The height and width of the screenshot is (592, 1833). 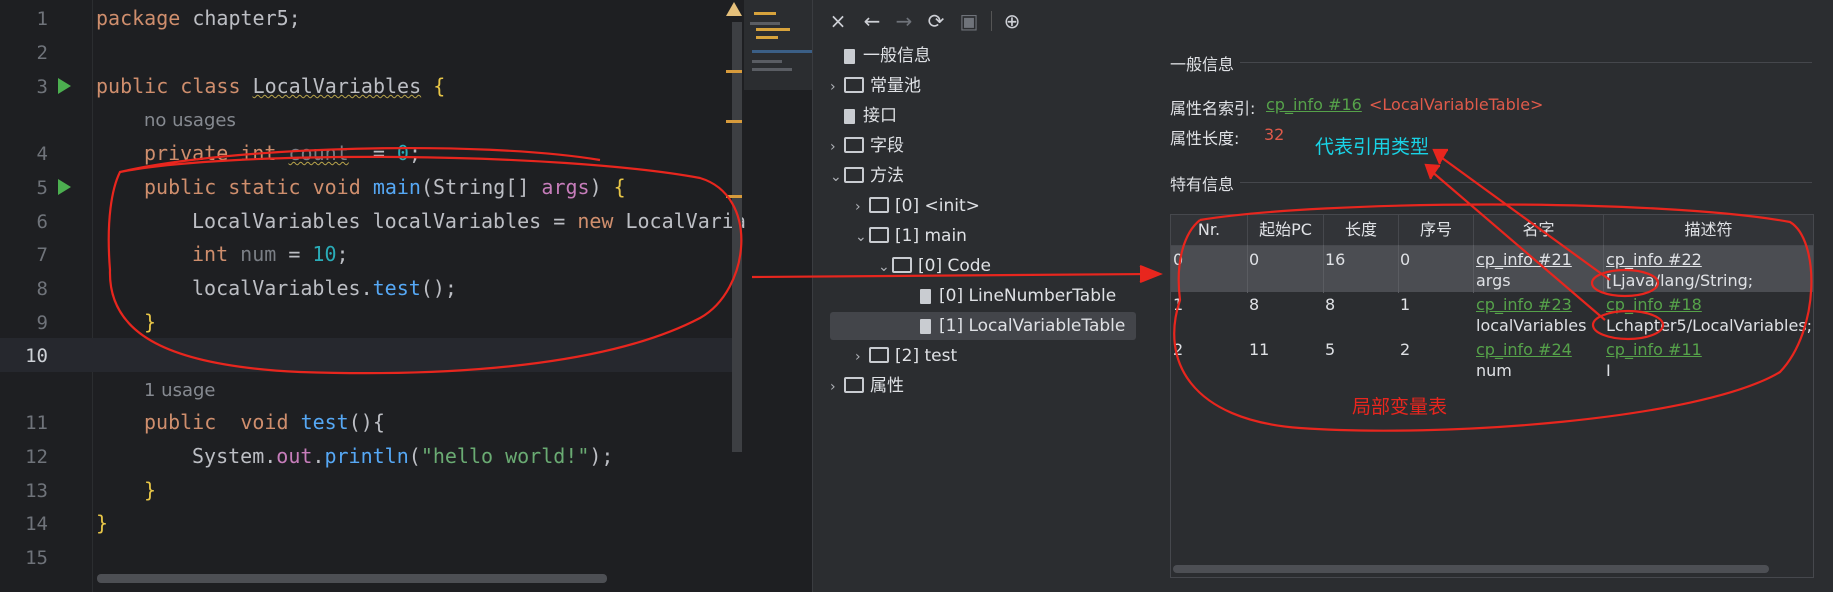 I want to click on table-row: 2 11 5 2 cp_info #24 num cp_info #11 I, so click(x=1492, y=359).